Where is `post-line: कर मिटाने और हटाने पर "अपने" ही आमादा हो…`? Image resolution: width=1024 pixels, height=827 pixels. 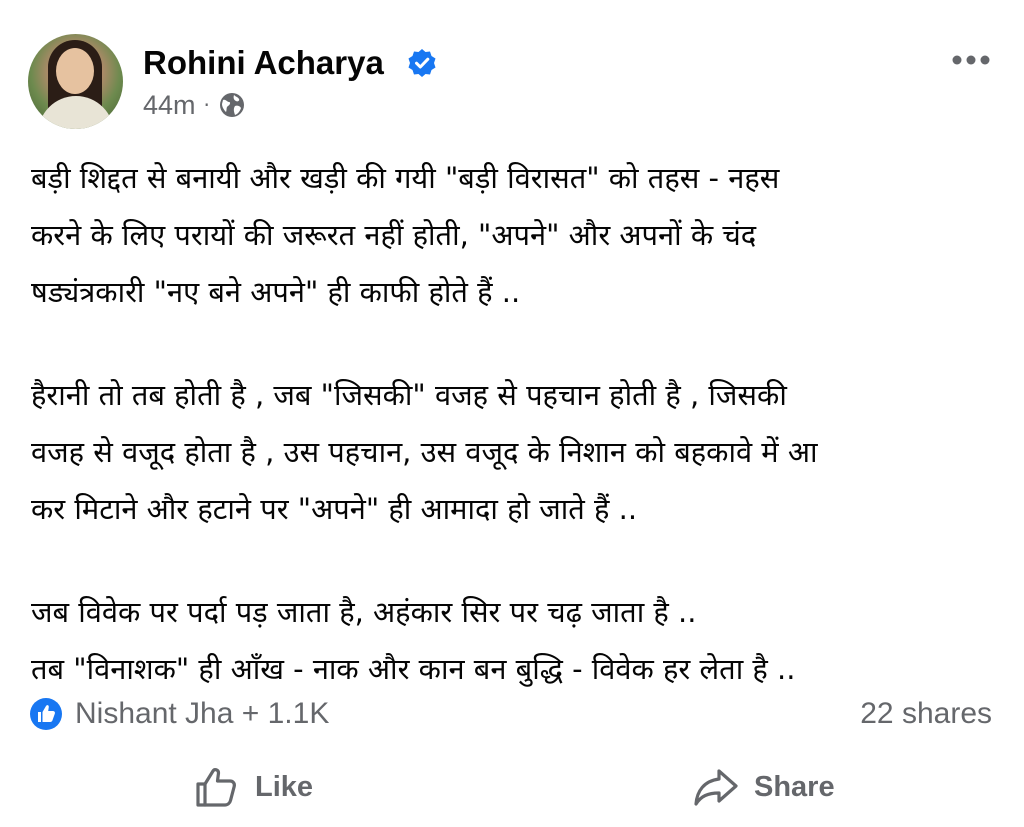
post-line: कर मिटाने और हटाने पर "अपने" ही आमादा हो… is located at coordinates (334, 509).